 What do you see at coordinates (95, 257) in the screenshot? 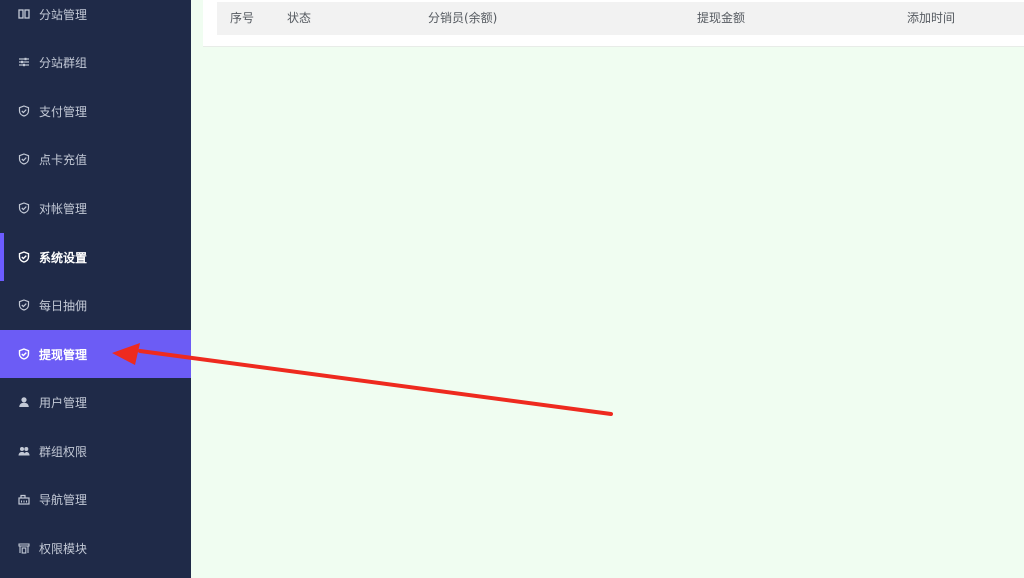
I see `sidebar-item-system-settings: 系统设置` at bounding box center [95, 257].